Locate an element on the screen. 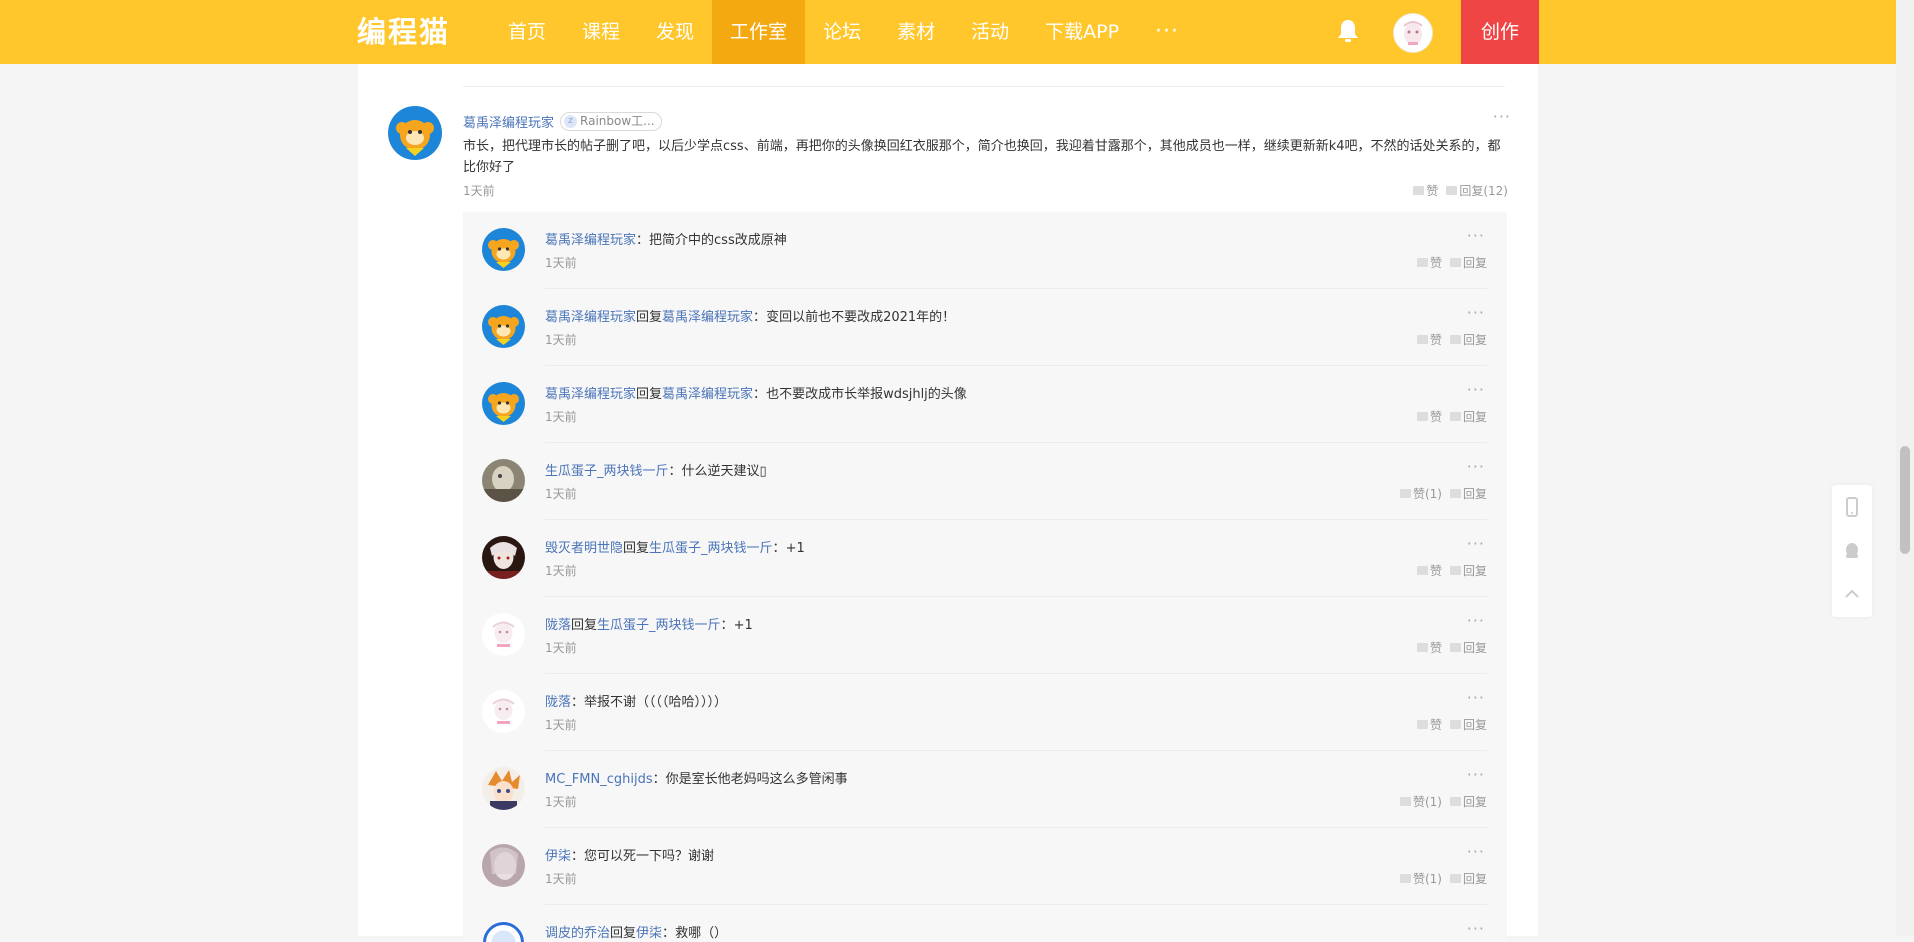  like-label: 赞(1) is located at coordinates (1427, 801).